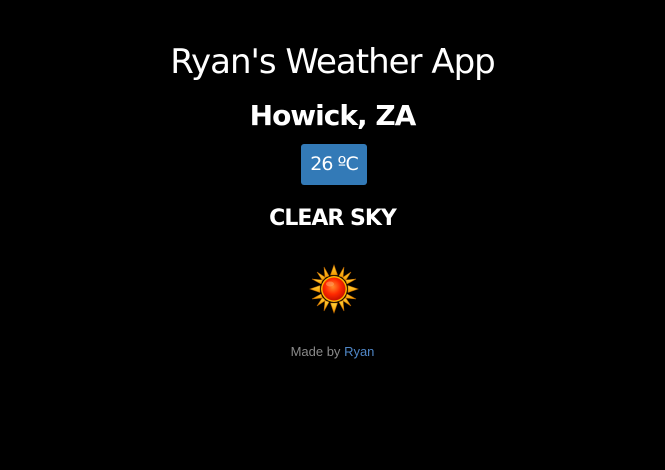 This screenshot has width=665, height=470. Describe the element at coordinates (333, 62) in the screenshot. I see `app-title: Ryan's Weather App` at that location.